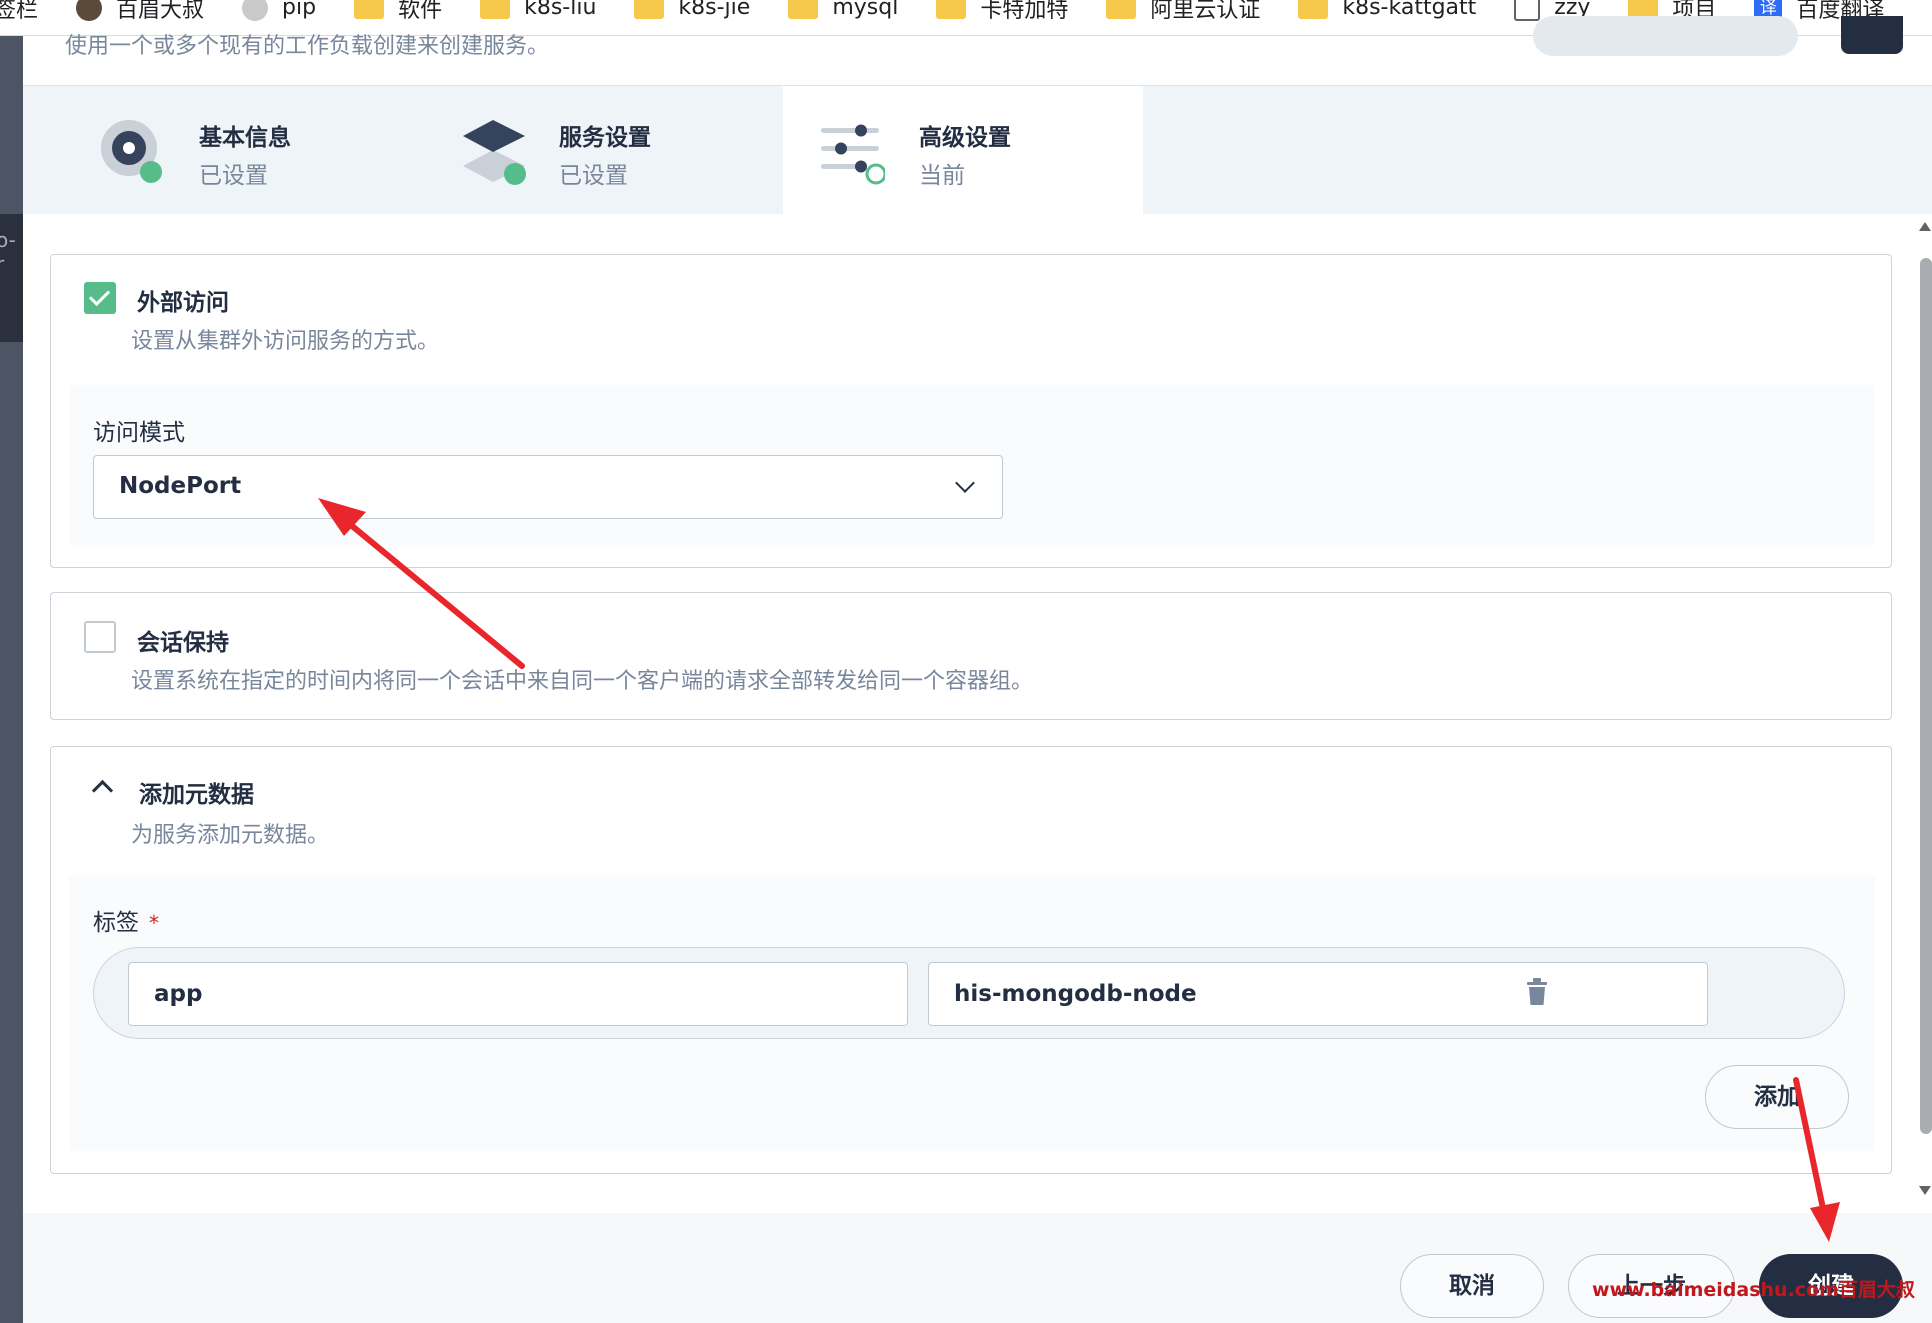  I want to click on session-affinity-checkbox, so click(100, 637).